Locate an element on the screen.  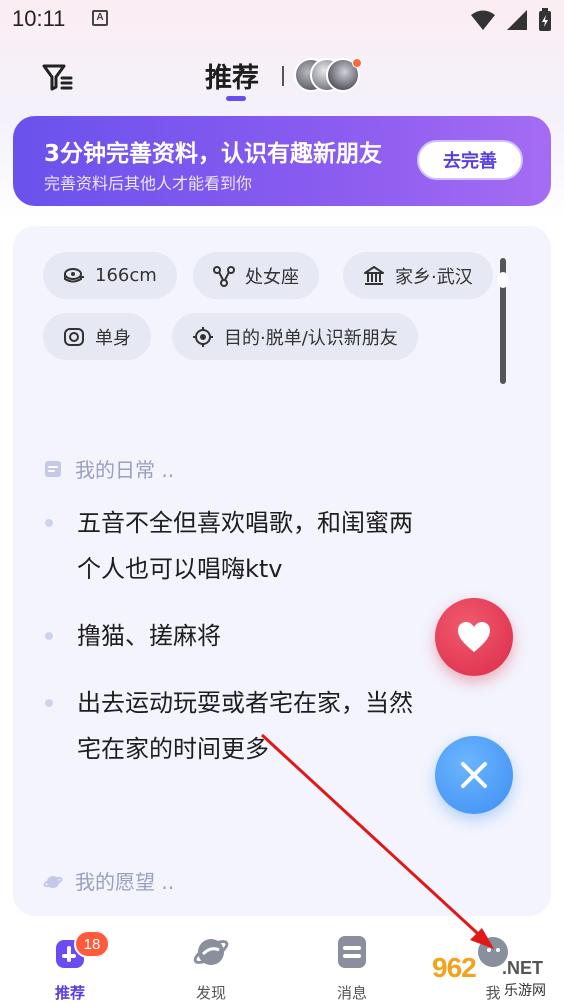
target-icon is located at coordinates (203, 336).